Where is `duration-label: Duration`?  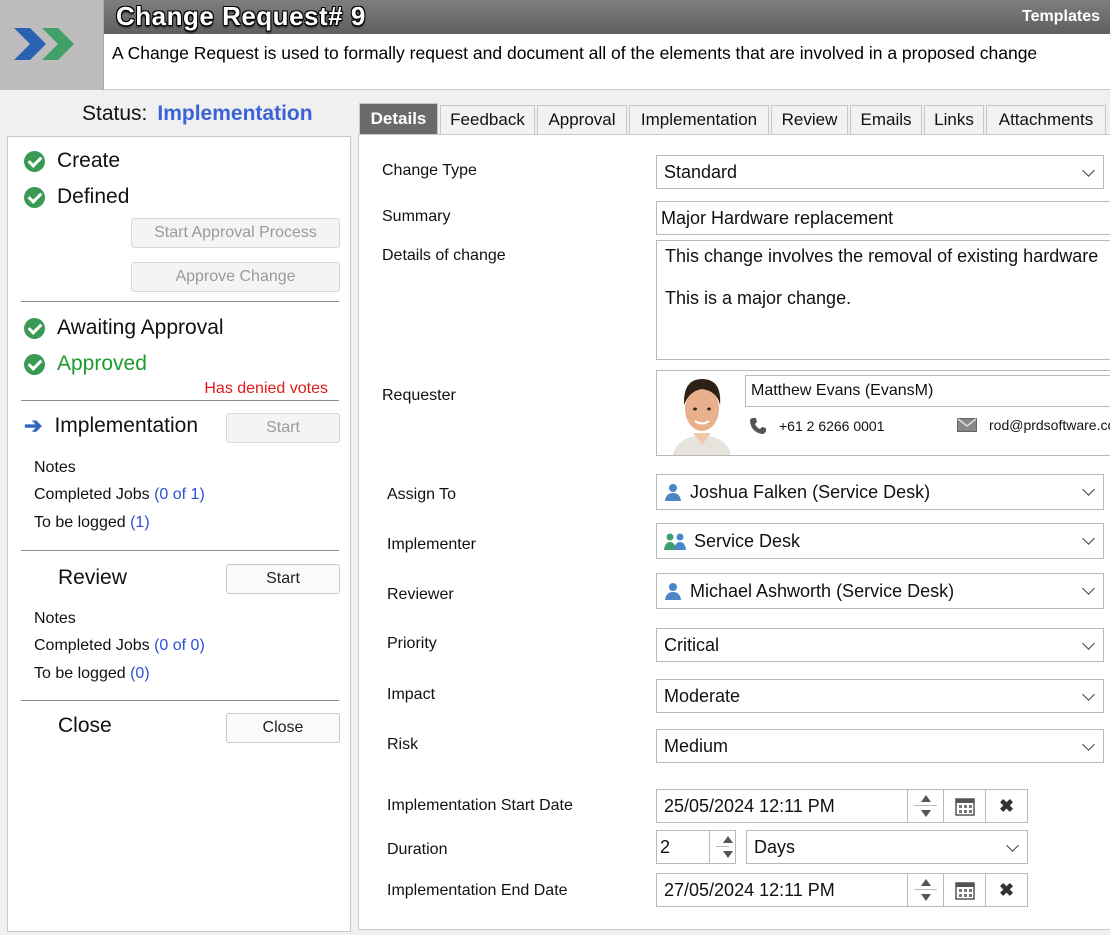
duration-label: Duration is located at coordinates (417, 849).